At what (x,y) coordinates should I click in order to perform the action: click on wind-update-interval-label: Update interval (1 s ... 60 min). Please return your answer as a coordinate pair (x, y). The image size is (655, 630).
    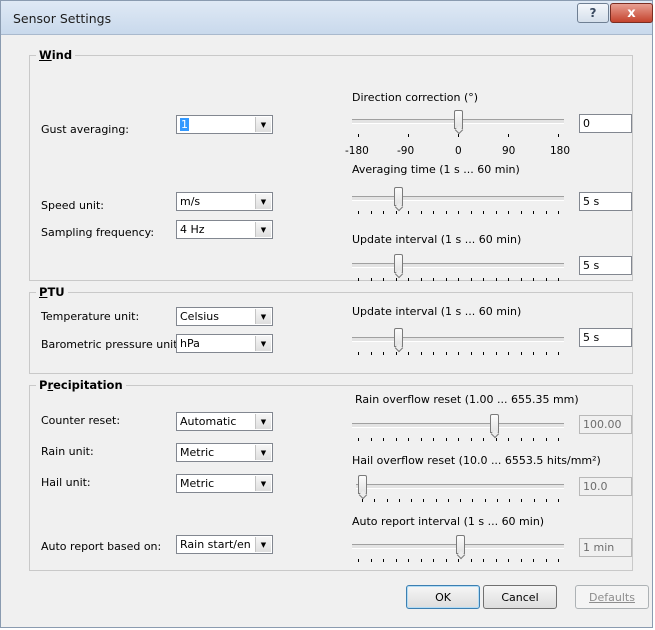
    Looking at the image, I should click on (437, 239).